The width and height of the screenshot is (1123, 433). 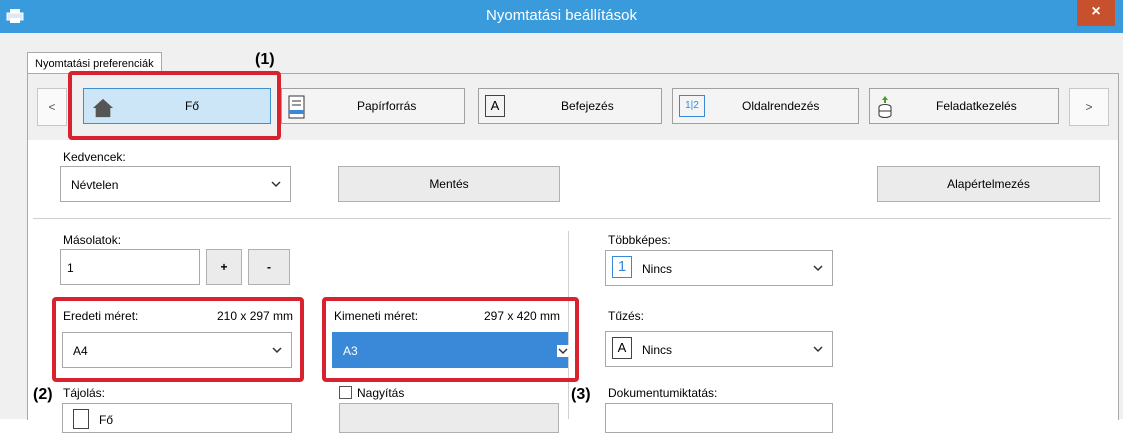 What do you see at coordinates (381, 393) in the screenshot?
I see `zoom-label: Nagyítás` at bounding box center [381, 393].